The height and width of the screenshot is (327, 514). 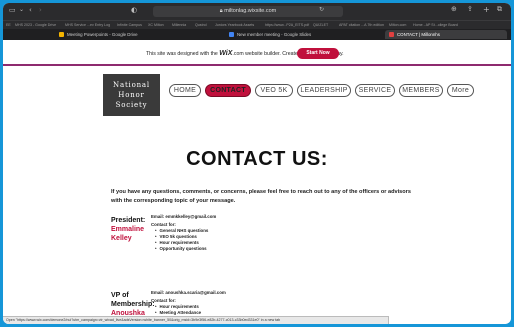 What do you see at coordinates (201, 25) in the screenshot?
I see `bookmark-item: Qustrol` at bounding box center [201, 25].